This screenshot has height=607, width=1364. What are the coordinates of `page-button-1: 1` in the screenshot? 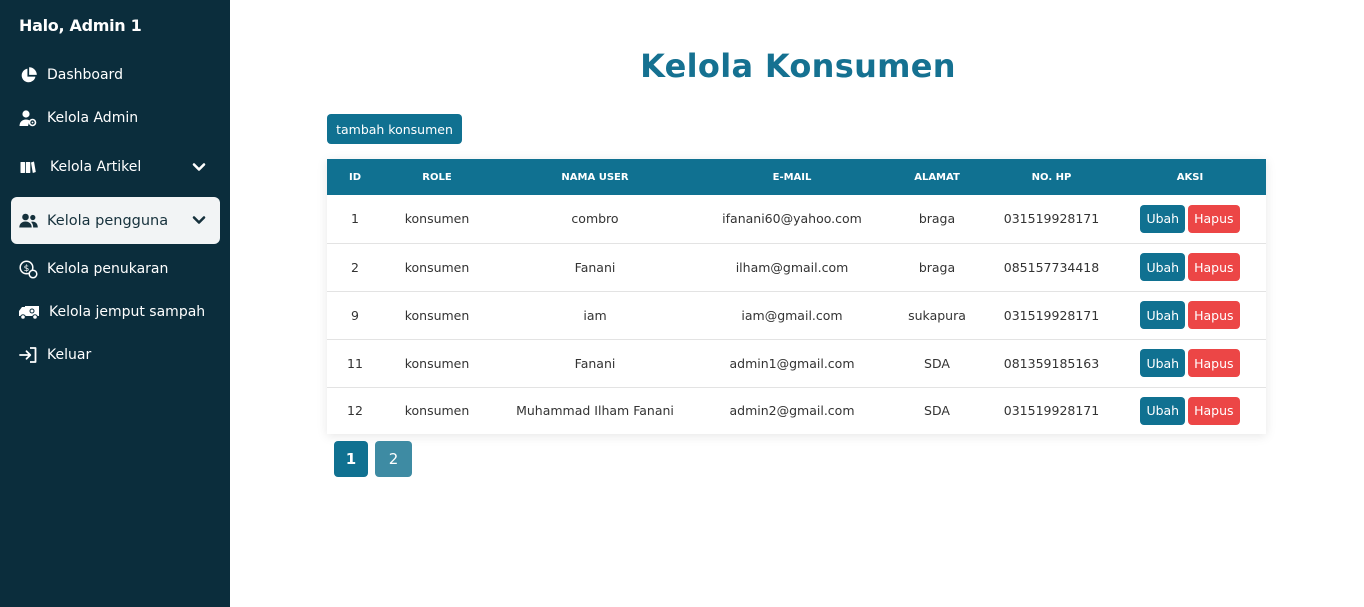 It's located at (351, 459).